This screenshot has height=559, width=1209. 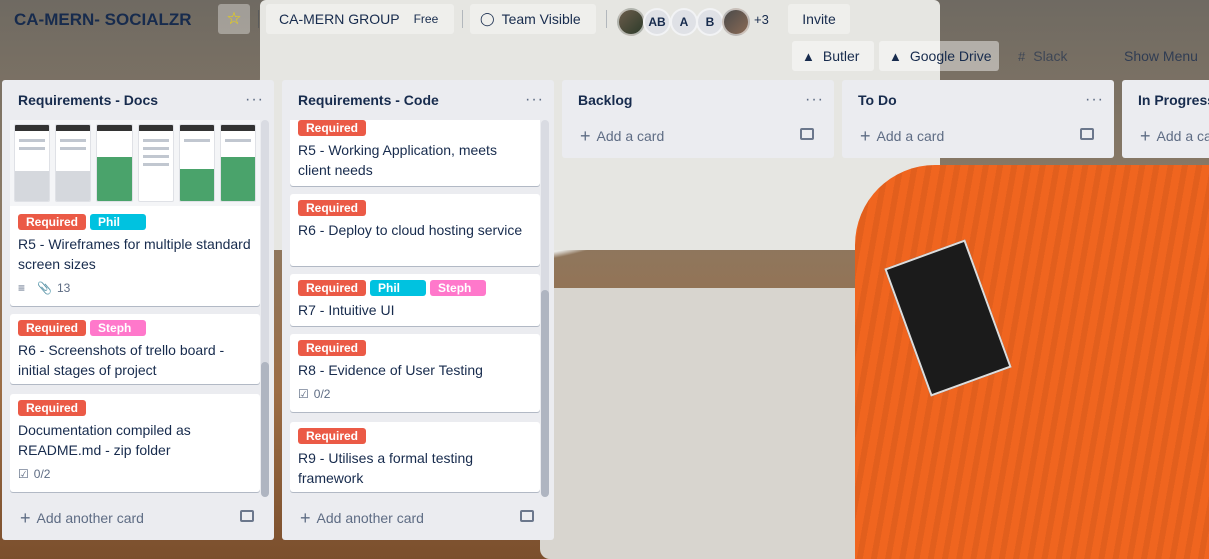 I want to click on avatar: A, so click(x=684, y=22).